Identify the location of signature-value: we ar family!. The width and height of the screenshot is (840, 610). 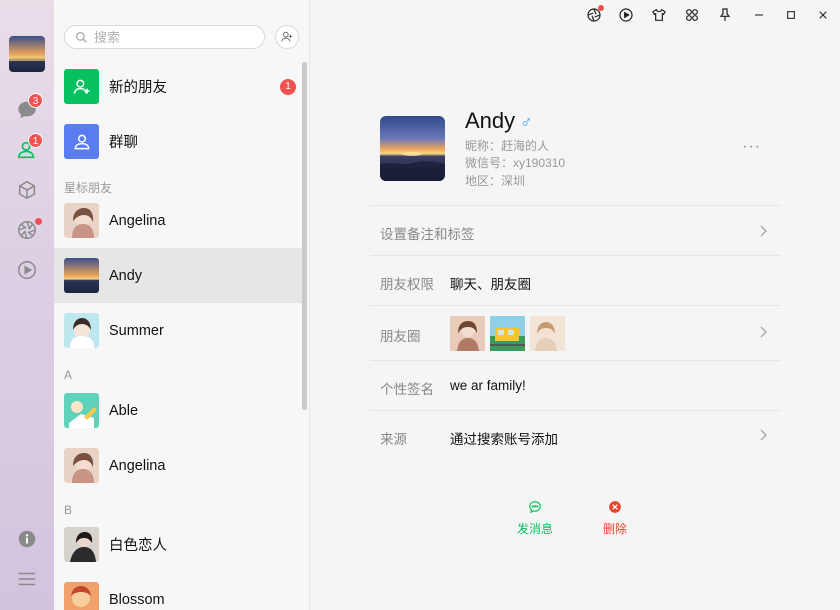
(488, 385).